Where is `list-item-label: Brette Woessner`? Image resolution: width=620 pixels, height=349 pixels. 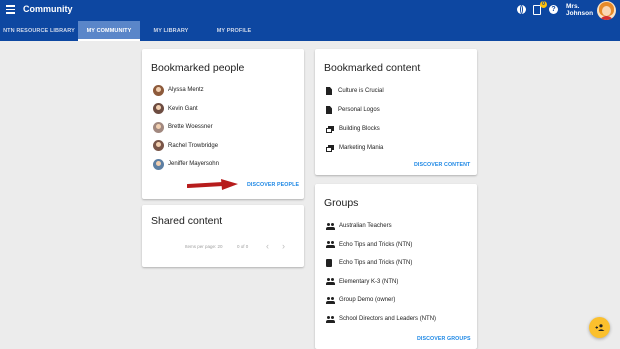 list-item-label: Brette Woessner is located at coordinates (190, 127).